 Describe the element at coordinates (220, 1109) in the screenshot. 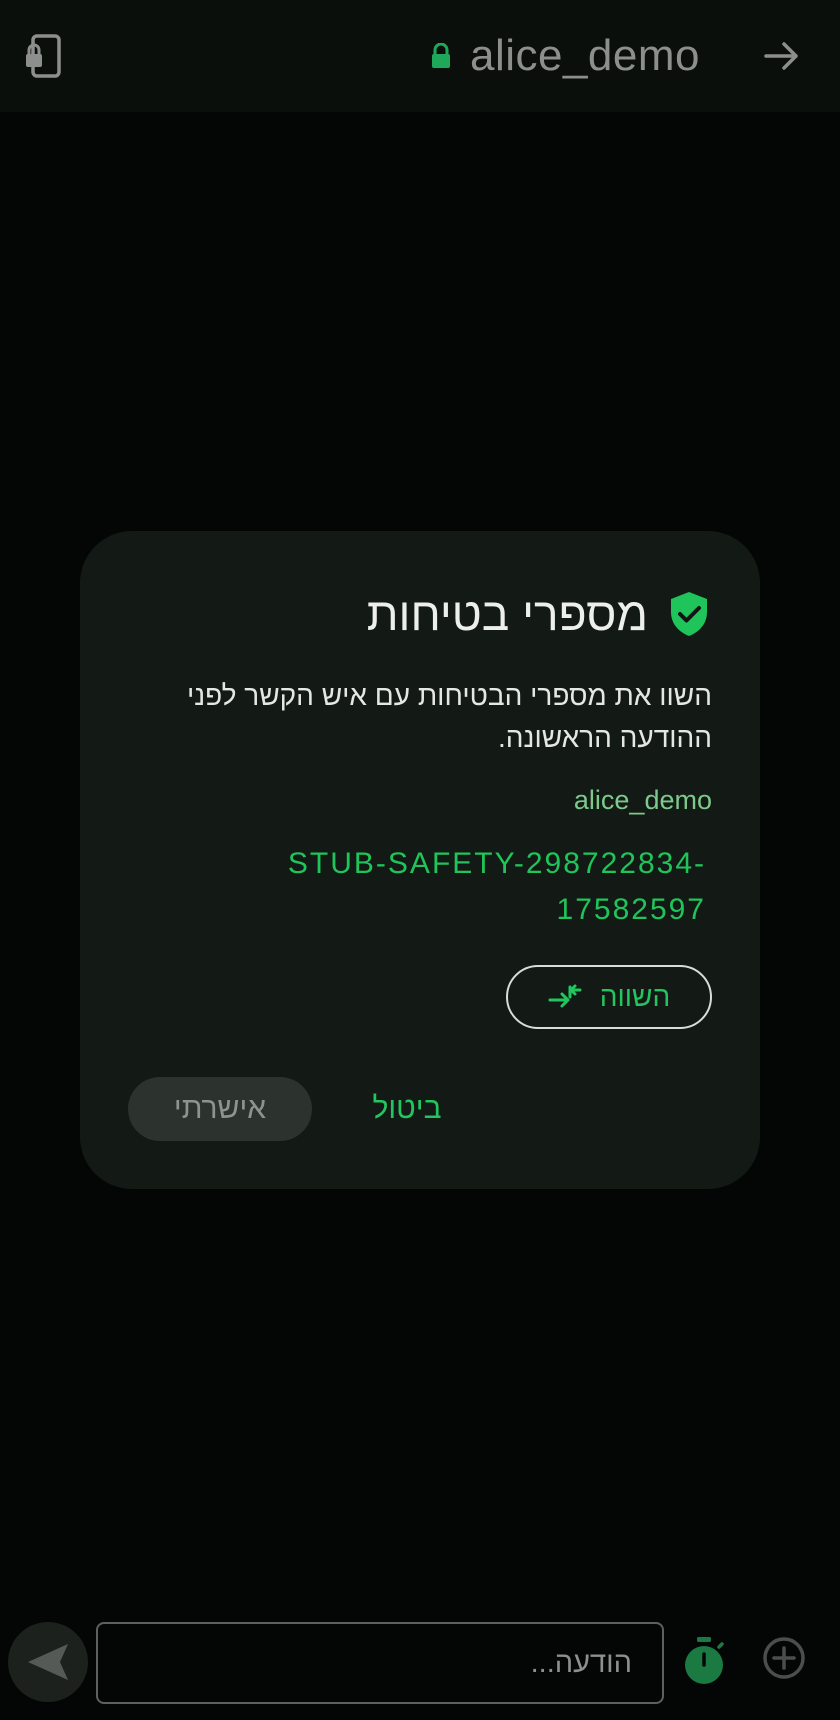

I see `confirm-button: אישרתי` at that location.